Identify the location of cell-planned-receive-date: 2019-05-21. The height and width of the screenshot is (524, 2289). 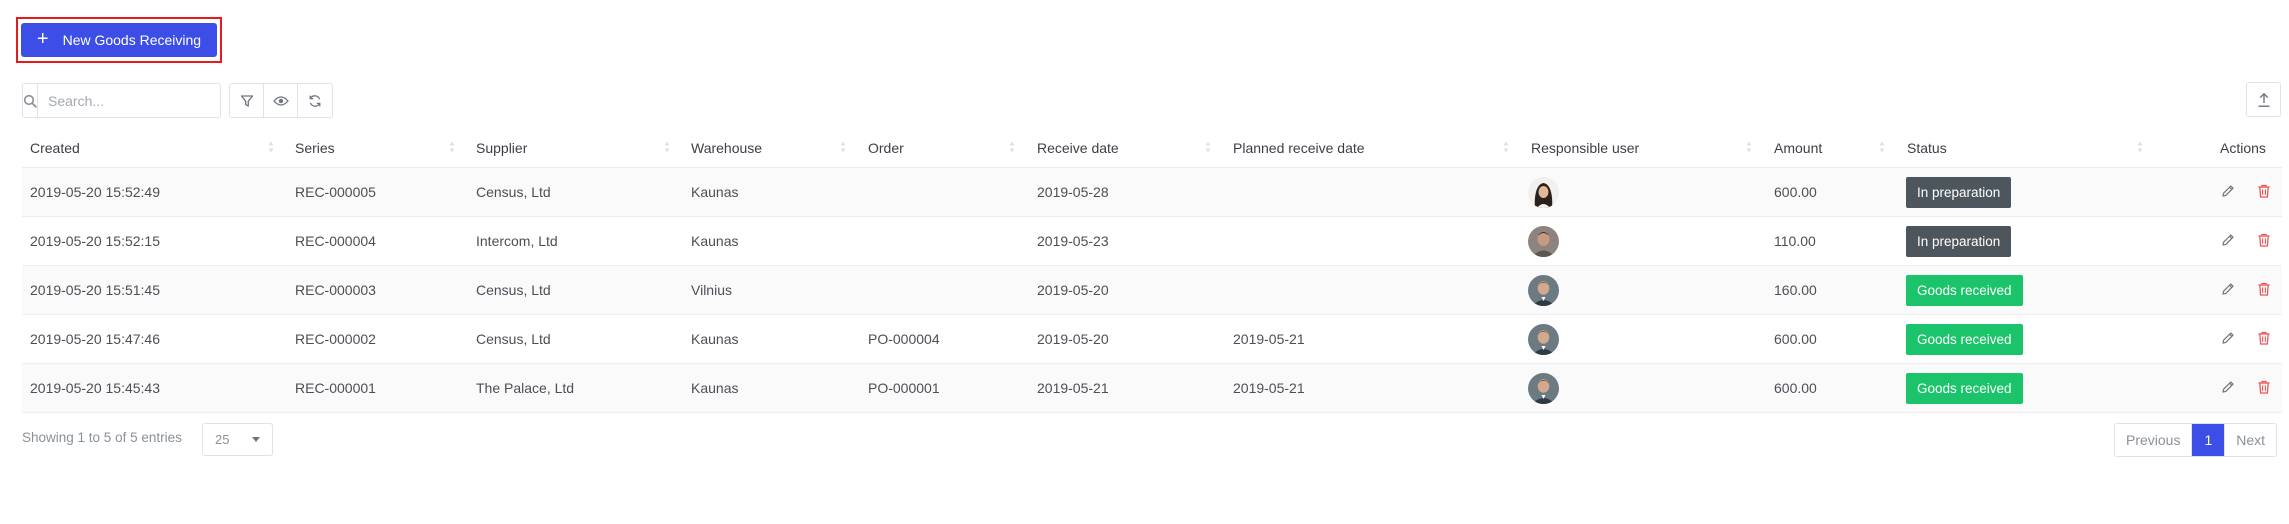
(1269, 388).